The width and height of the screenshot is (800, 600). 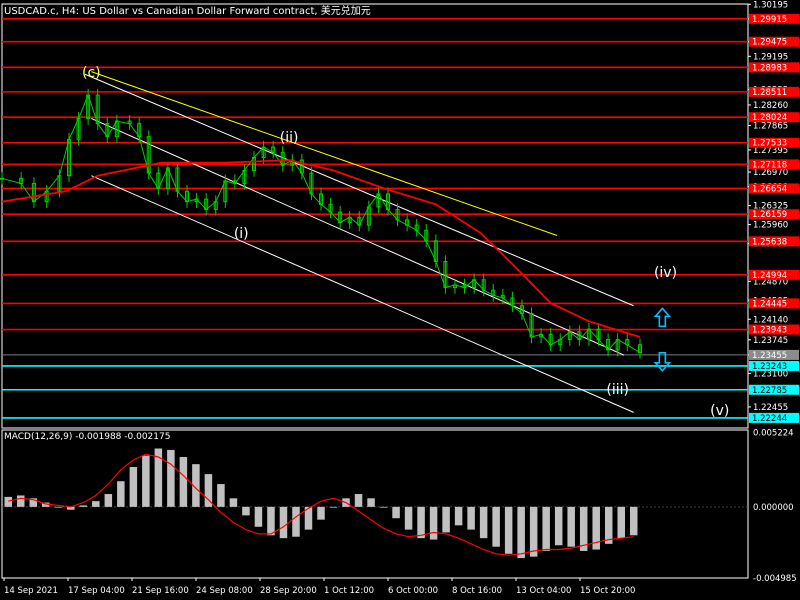 I want to click on y-tick-label: 1.29195, so click(x=770, y=57).